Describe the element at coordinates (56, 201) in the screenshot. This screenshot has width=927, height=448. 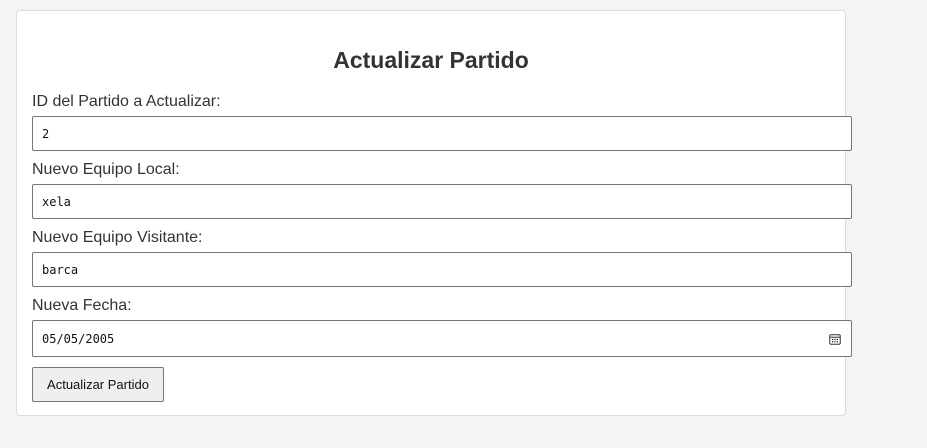
I see `home-team-value: xela` at that location.